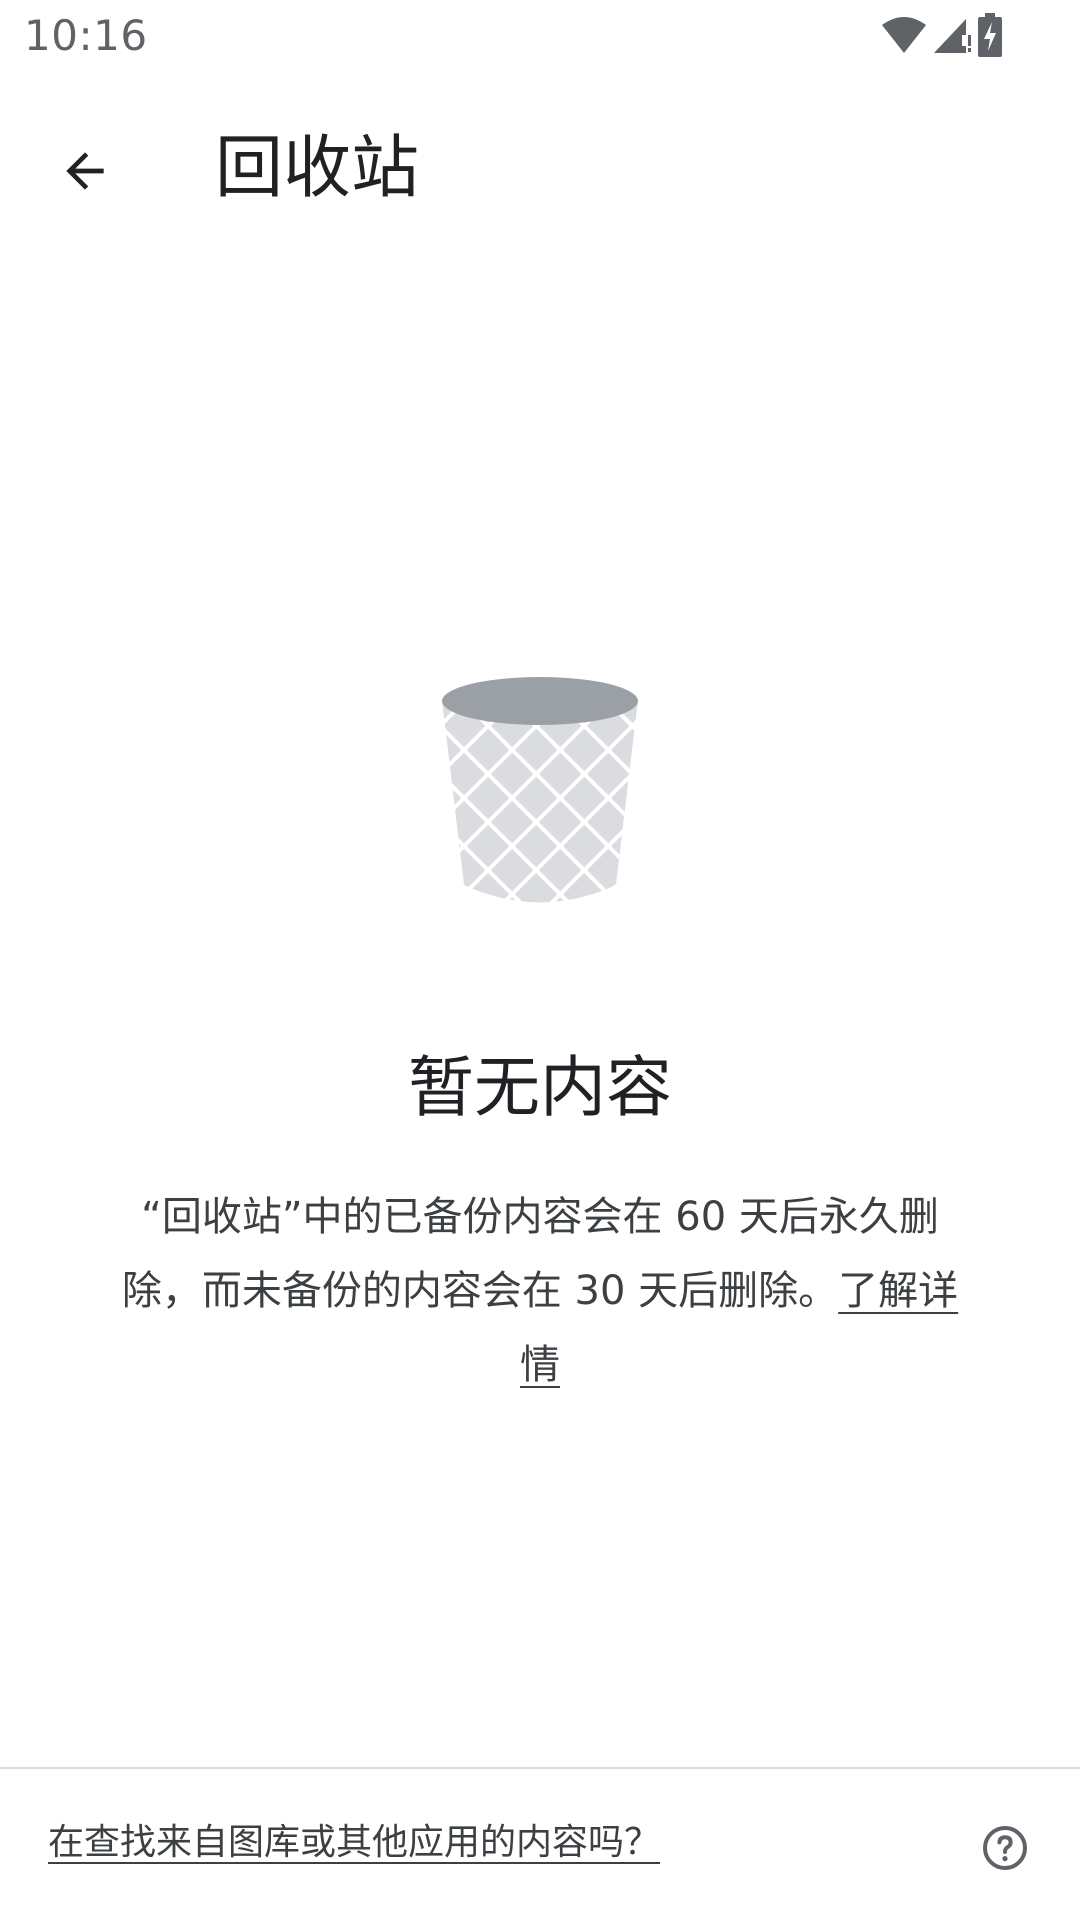 The height and width of the screenshot is (1920, 1080). I want to click on status-time: 10:16, so click(86, 35).